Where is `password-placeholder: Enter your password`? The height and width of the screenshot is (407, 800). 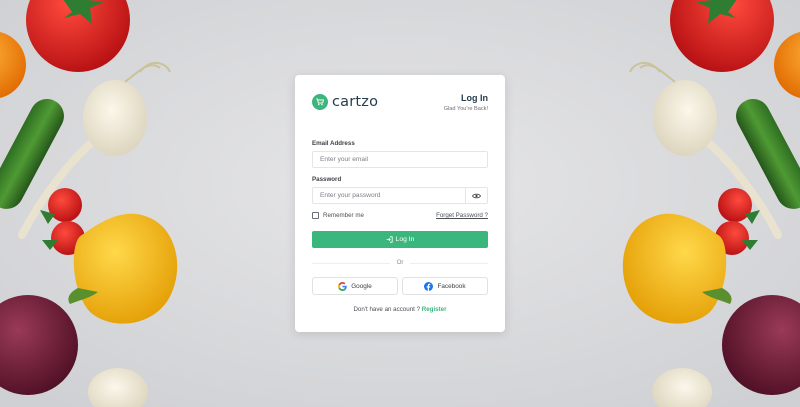 password-placeholder: Enter your password is located at coordinates (350, 195).